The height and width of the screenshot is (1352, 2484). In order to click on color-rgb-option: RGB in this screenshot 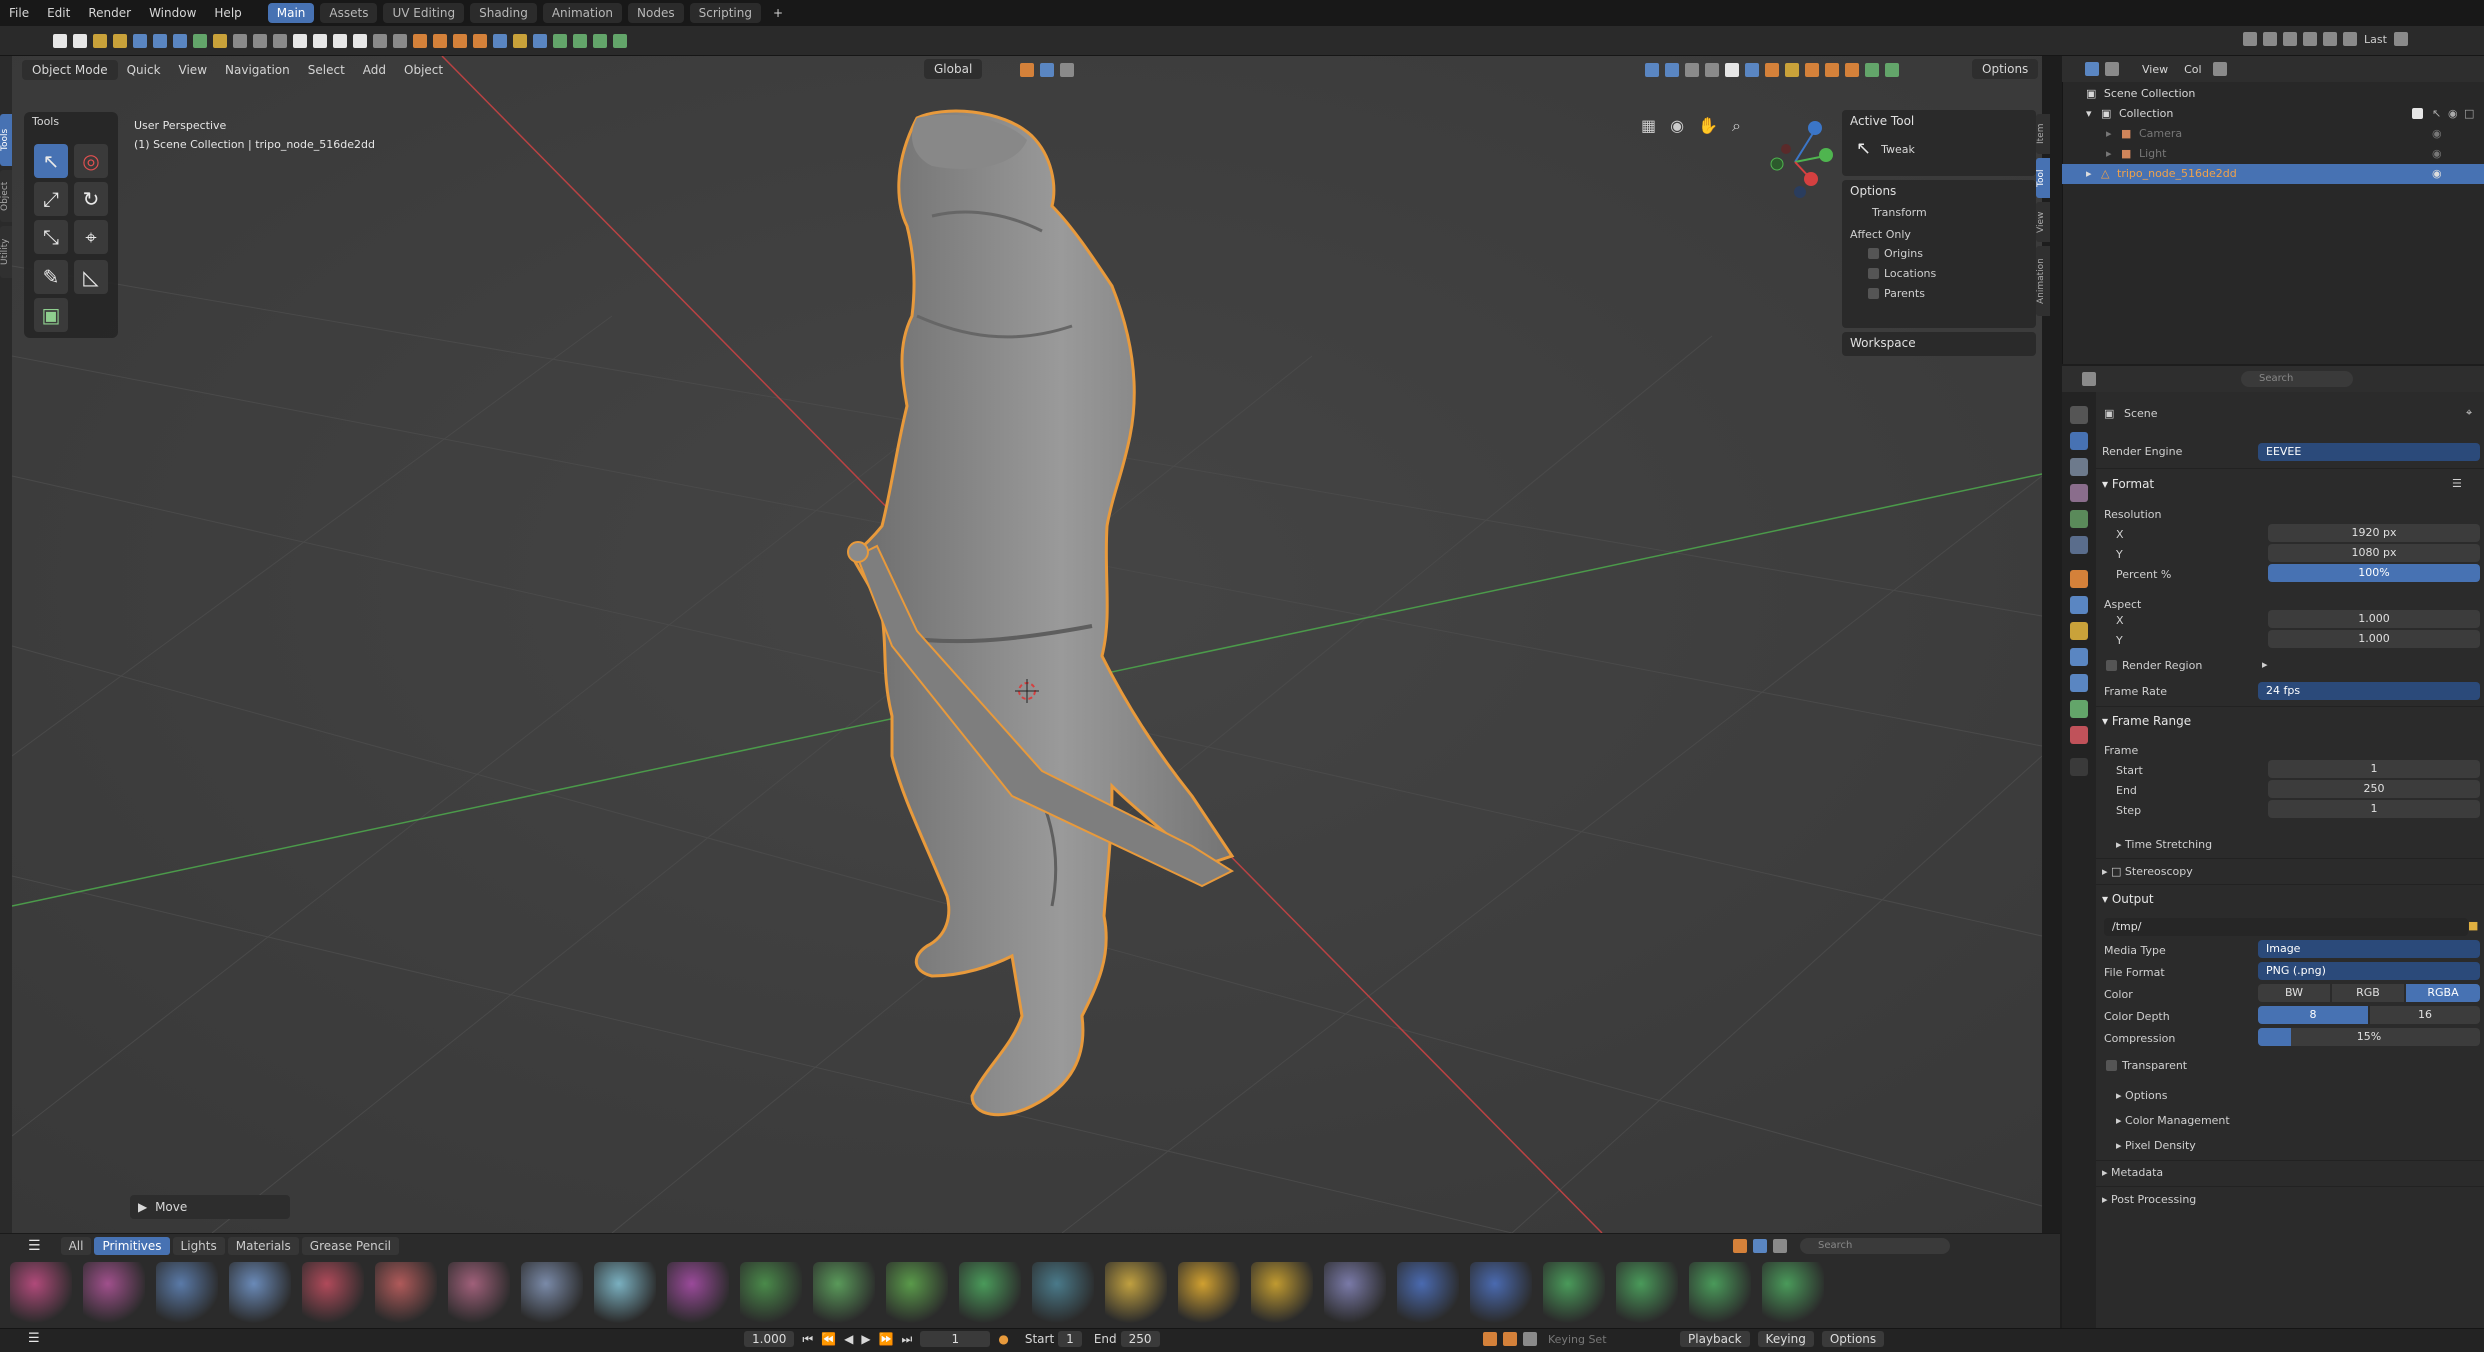, I will do `click(2368, 993)`.